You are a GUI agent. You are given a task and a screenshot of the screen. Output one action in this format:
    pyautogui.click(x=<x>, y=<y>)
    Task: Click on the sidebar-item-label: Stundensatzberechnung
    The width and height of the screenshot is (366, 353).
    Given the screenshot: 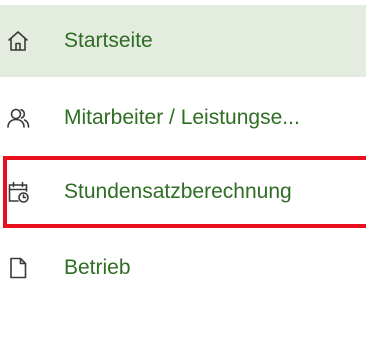 What is the action you would take?
    pyautogui.click(x=178, y=191)
    